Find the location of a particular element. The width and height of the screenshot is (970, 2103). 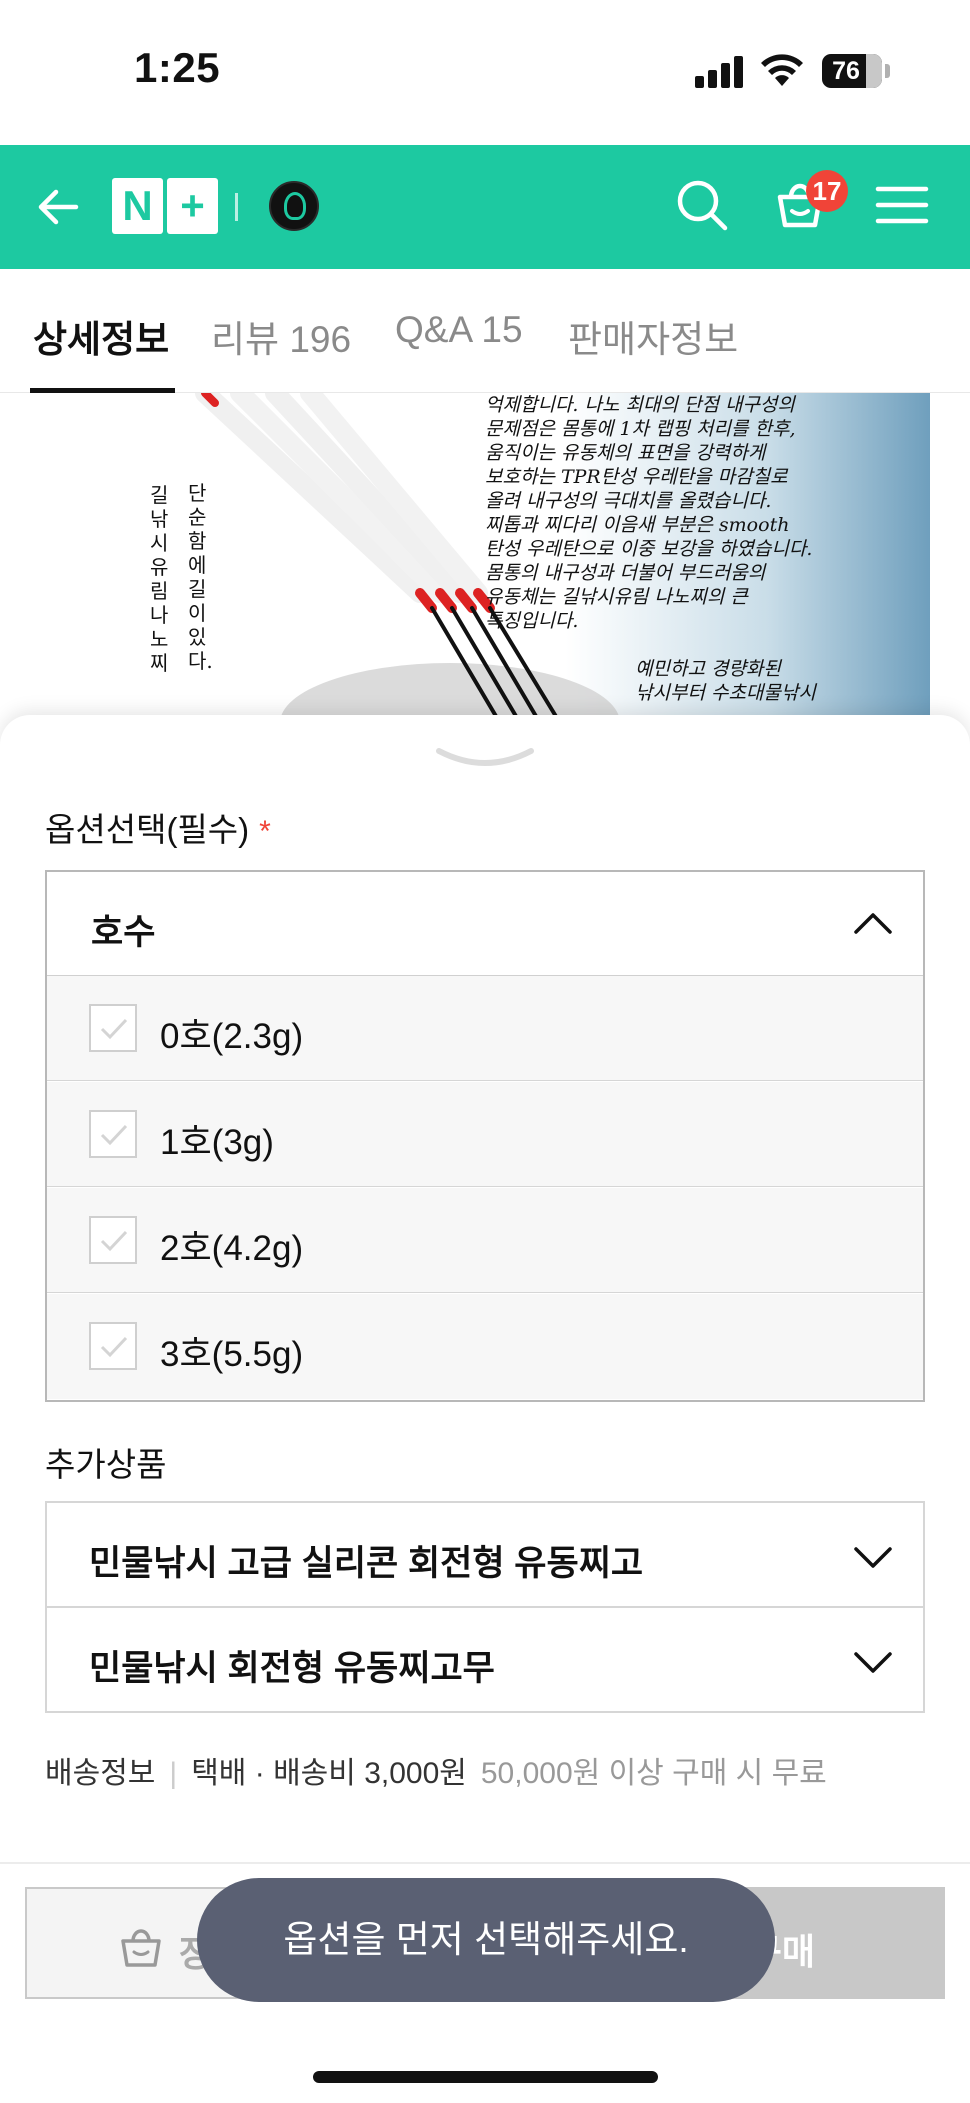

menu-icon is located at coordinates (902, 205).